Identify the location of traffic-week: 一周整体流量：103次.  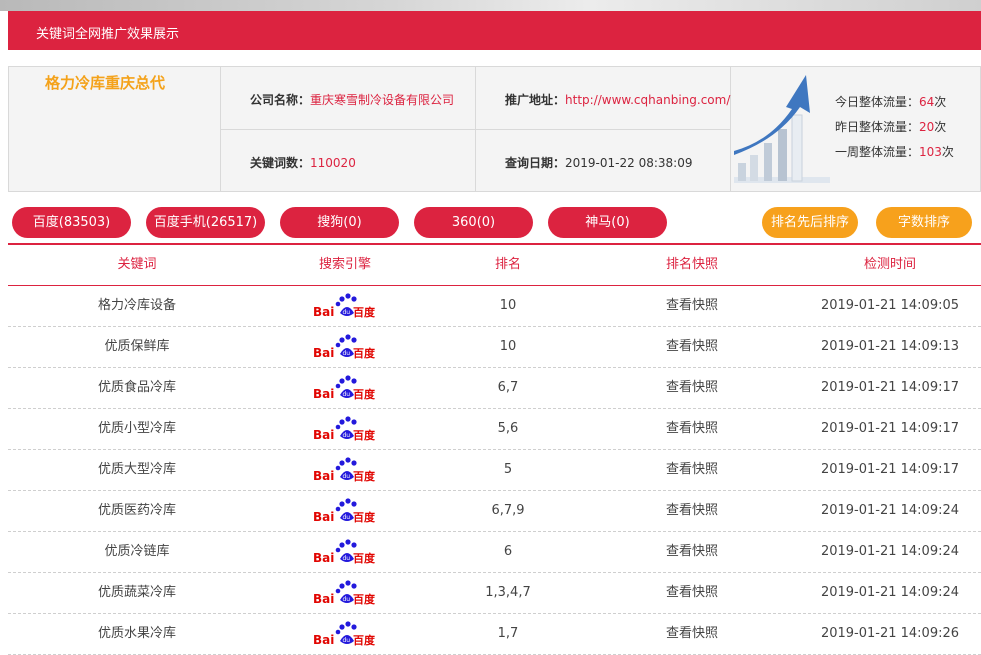
(894, 151).